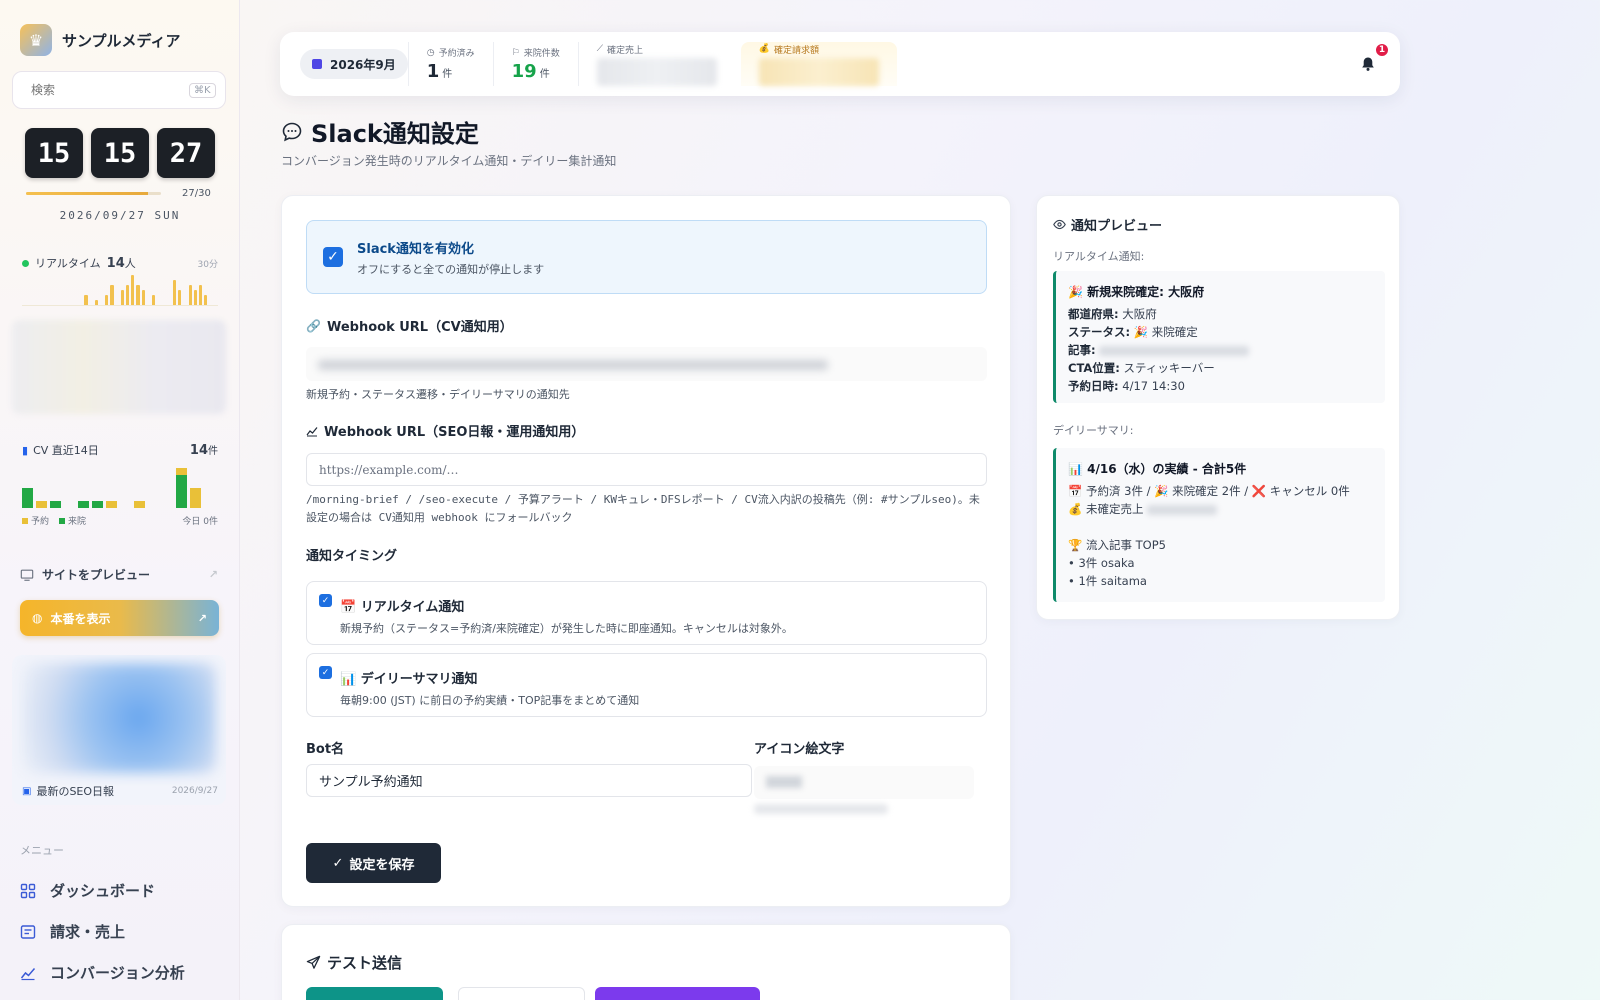 This screenshot has height=1000, width=1600. What do you see at coordinates (120, 153) in the screenshot?
I see `clock: 15 15 27` at bounding box center [120, 153].